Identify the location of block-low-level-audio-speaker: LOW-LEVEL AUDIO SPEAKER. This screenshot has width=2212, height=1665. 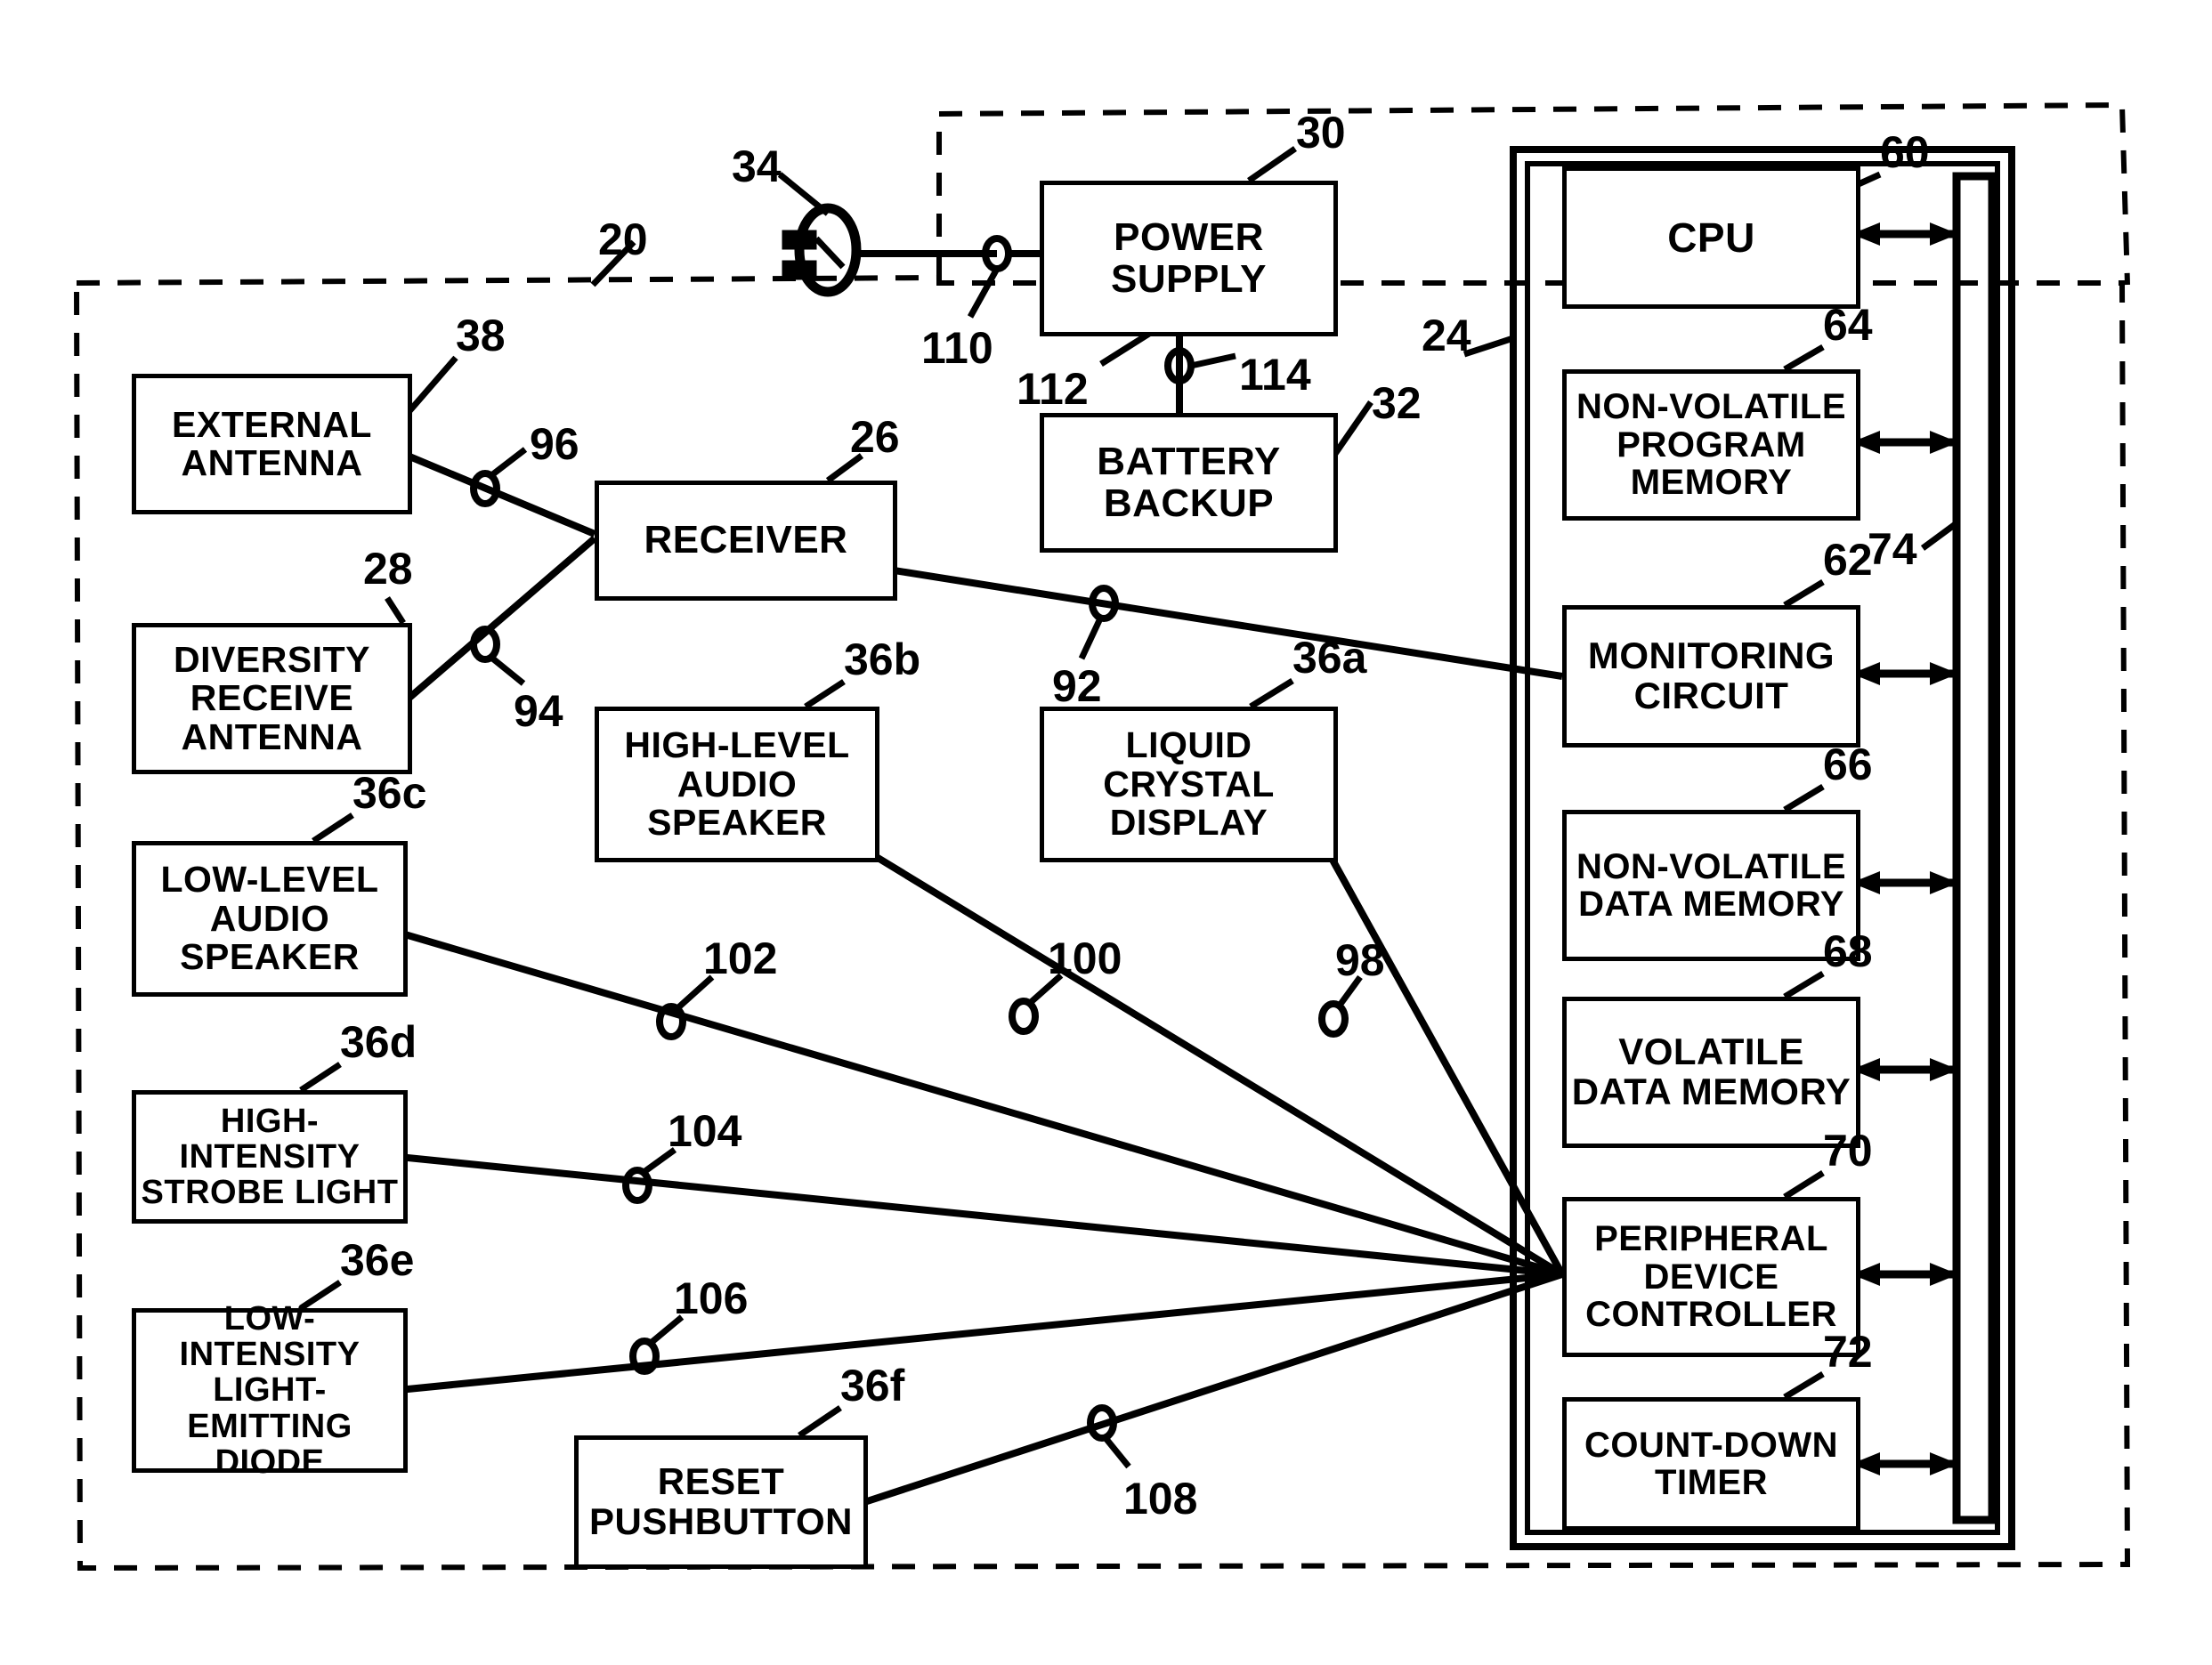
(270, 919).